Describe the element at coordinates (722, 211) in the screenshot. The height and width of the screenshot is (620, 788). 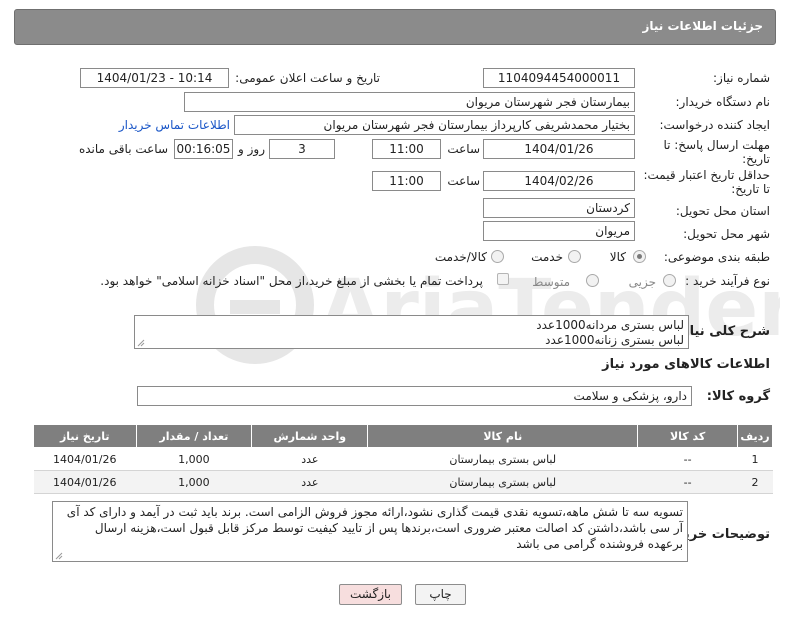
I see `province-label: استان محل تحویل:` at that location.